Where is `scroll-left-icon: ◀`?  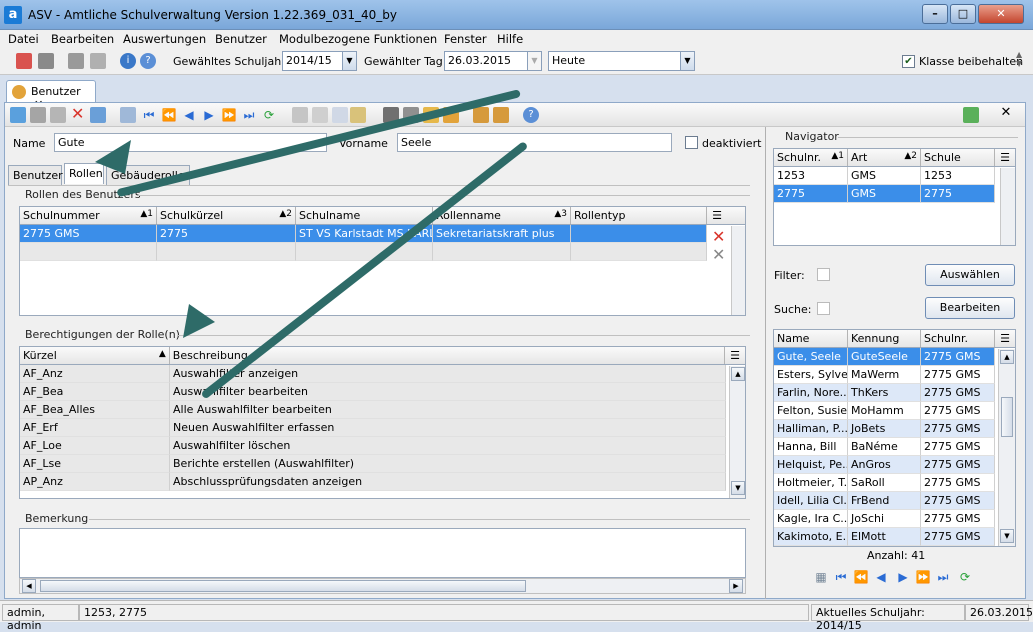 scroll-left-icon: ◀ is located at coordinates (29, 586).